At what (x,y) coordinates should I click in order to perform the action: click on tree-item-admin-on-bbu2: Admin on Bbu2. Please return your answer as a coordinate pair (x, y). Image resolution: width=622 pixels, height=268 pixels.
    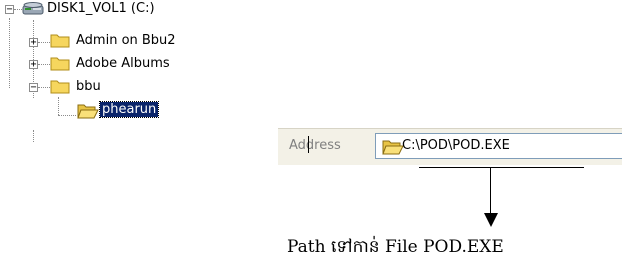
    Looking at the image, I should click on (126, 40).